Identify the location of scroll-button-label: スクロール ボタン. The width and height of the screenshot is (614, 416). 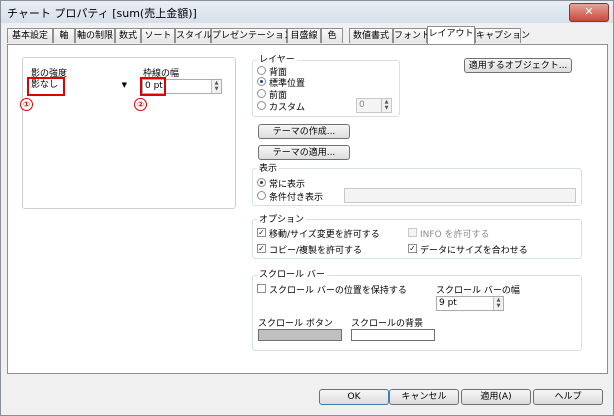
(295, 324).